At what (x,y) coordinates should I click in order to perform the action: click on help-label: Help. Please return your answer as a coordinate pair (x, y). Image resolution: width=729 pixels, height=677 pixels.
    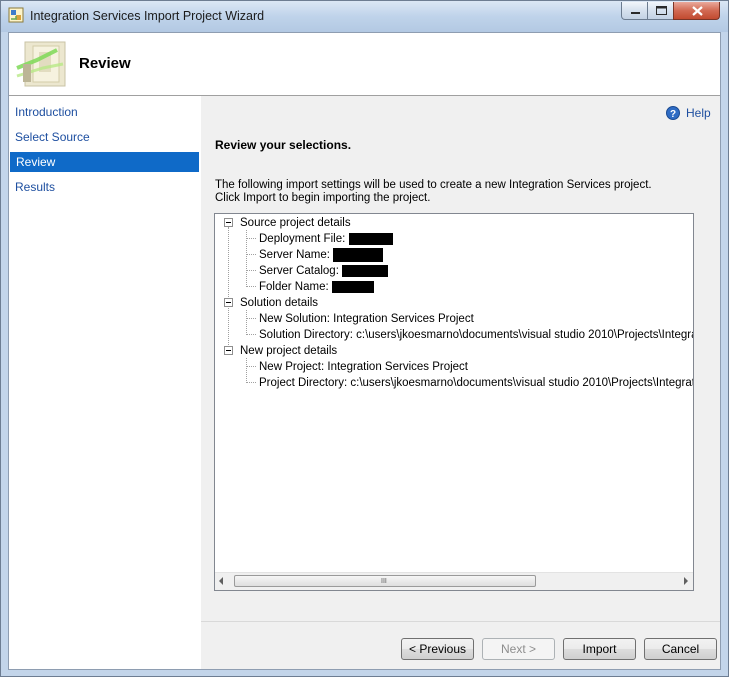
    Looking at the image, I should click on (698, 113).